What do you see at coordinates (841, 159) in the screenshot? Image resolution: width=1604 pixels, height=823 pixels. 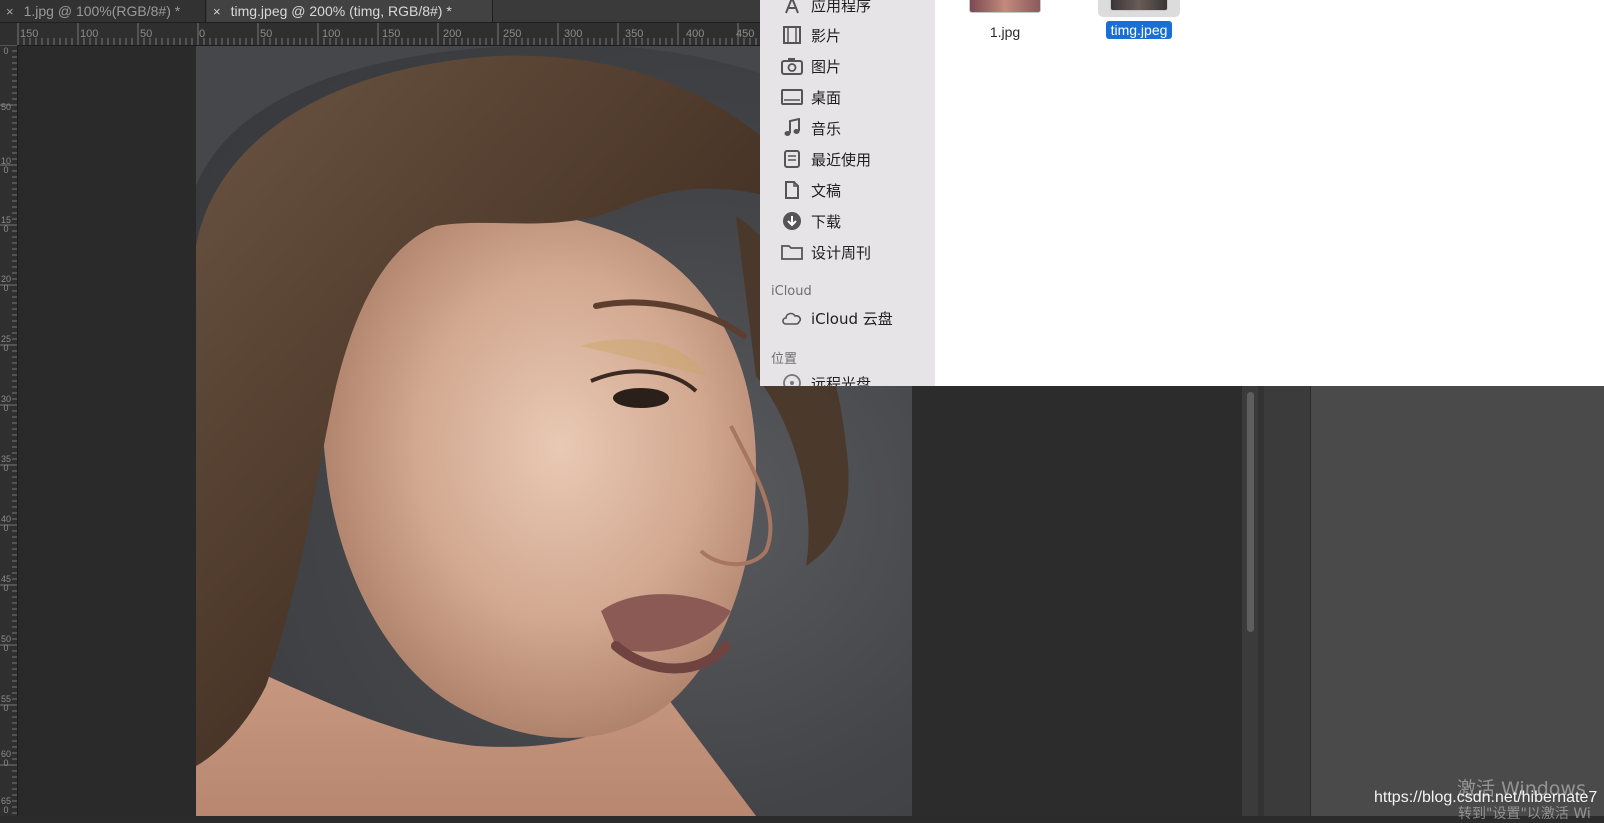 I see `sidebar-item-label: 最近使用` at bounding box center [841, 159].